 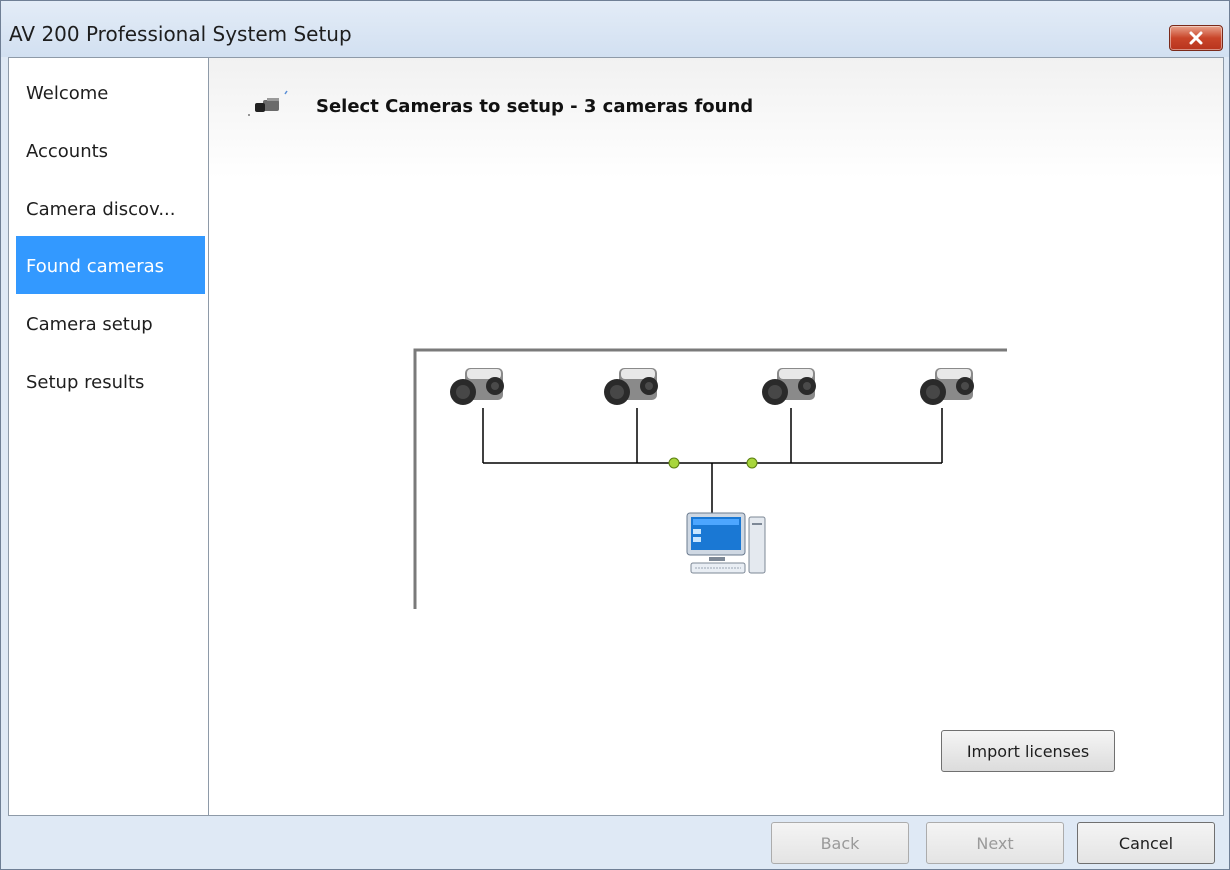 What do you see at coordinates (1146, 843) in the screenshot?
I see `cancel-button: Cancel` at bounding box center [1146, 843].